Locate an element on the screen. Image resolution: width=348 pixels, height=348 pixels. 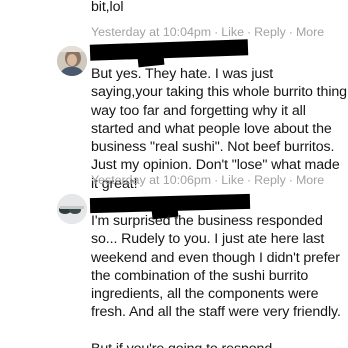
comment-meta: Yesterday at 10:06pm · Like · Reply · More is located at coordinates (207, 180).